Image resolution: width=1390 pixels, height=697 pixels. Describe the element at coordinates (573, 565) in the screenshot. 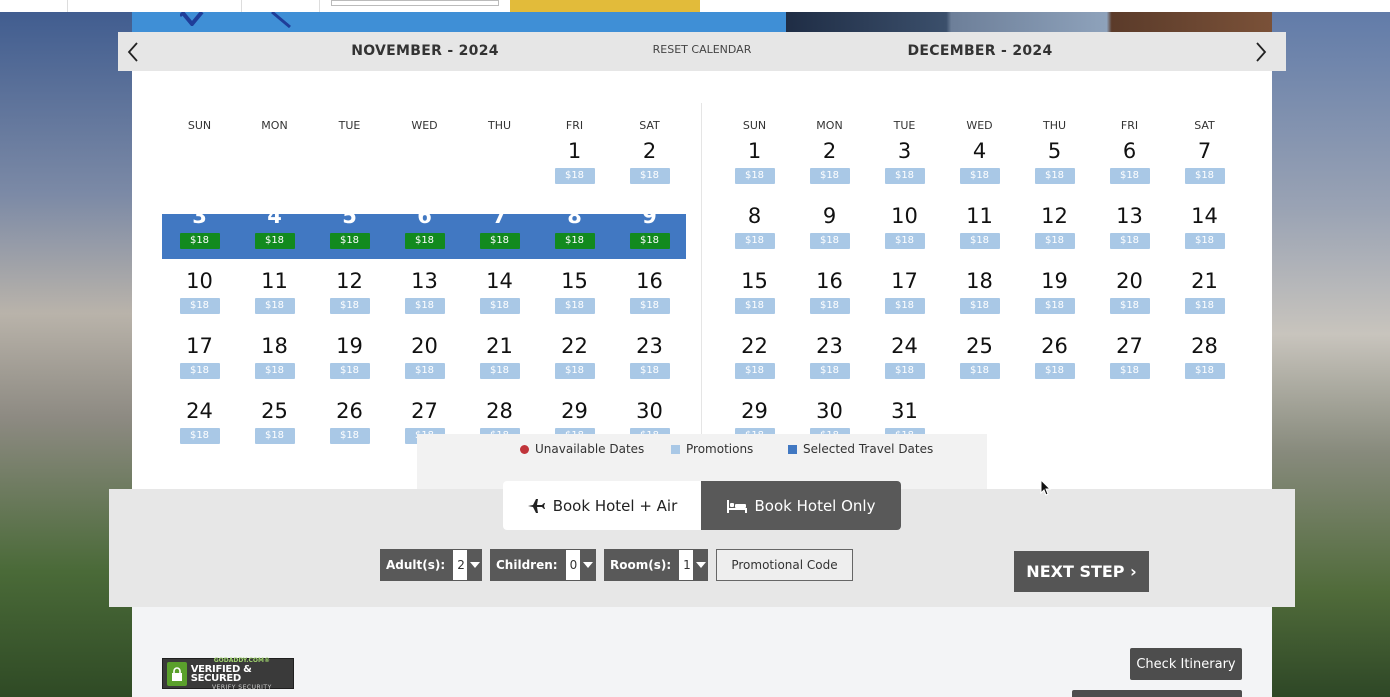

I see `children-value: 0` at that location.